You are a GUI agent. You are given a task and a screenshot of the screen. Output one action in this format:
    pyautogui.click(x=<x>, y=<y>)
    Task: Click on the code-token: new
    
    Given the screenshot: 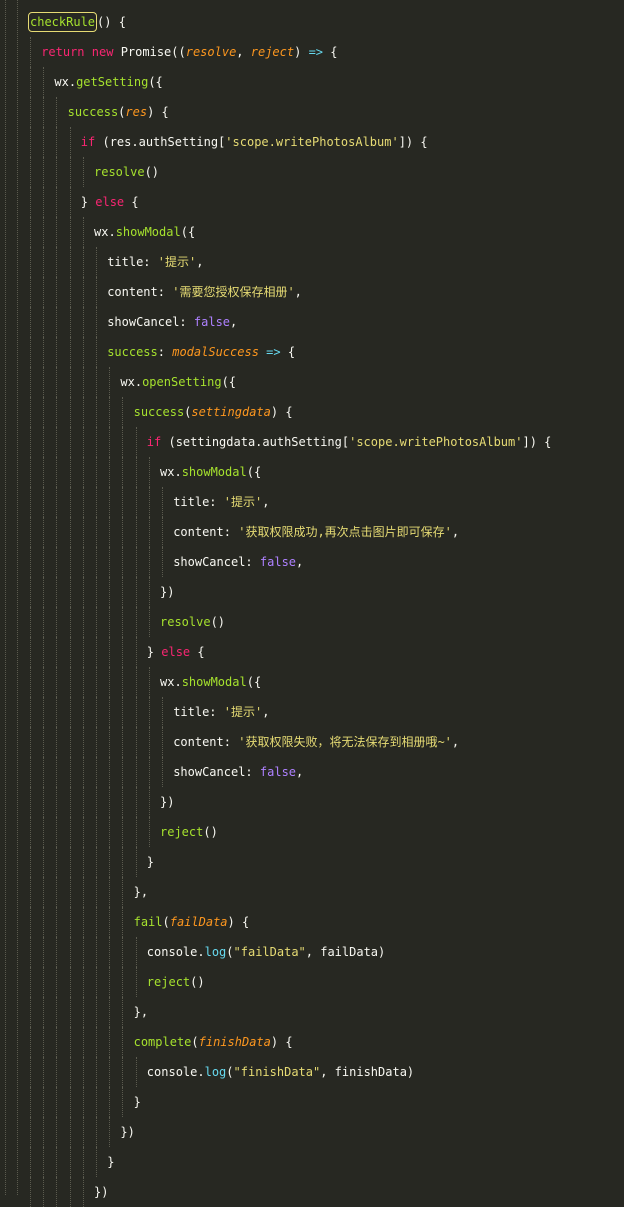 What is the action you would take?
    pyautogui.click(x=102, y=52)
    